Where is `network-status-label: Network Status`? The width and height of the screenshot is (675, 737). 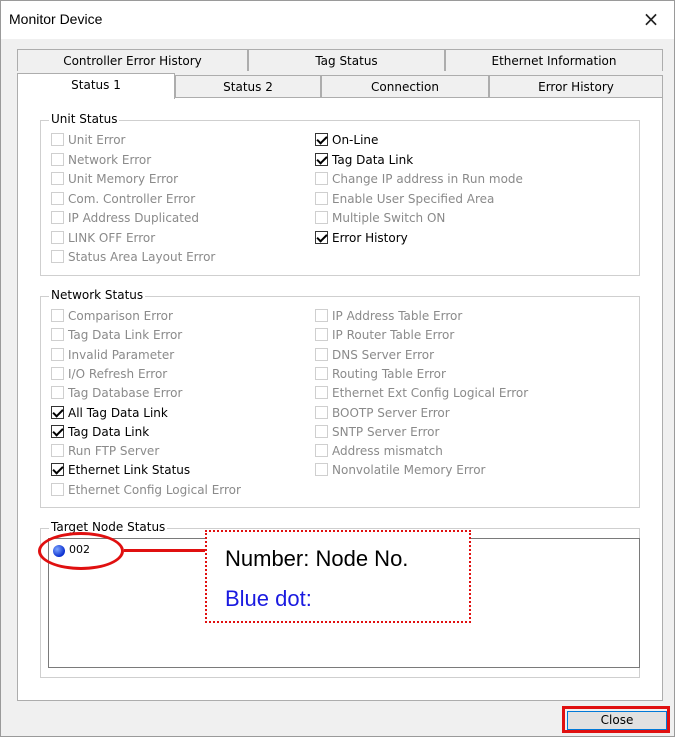
network-status-label: Network Status is located at coordinates (97, 295).